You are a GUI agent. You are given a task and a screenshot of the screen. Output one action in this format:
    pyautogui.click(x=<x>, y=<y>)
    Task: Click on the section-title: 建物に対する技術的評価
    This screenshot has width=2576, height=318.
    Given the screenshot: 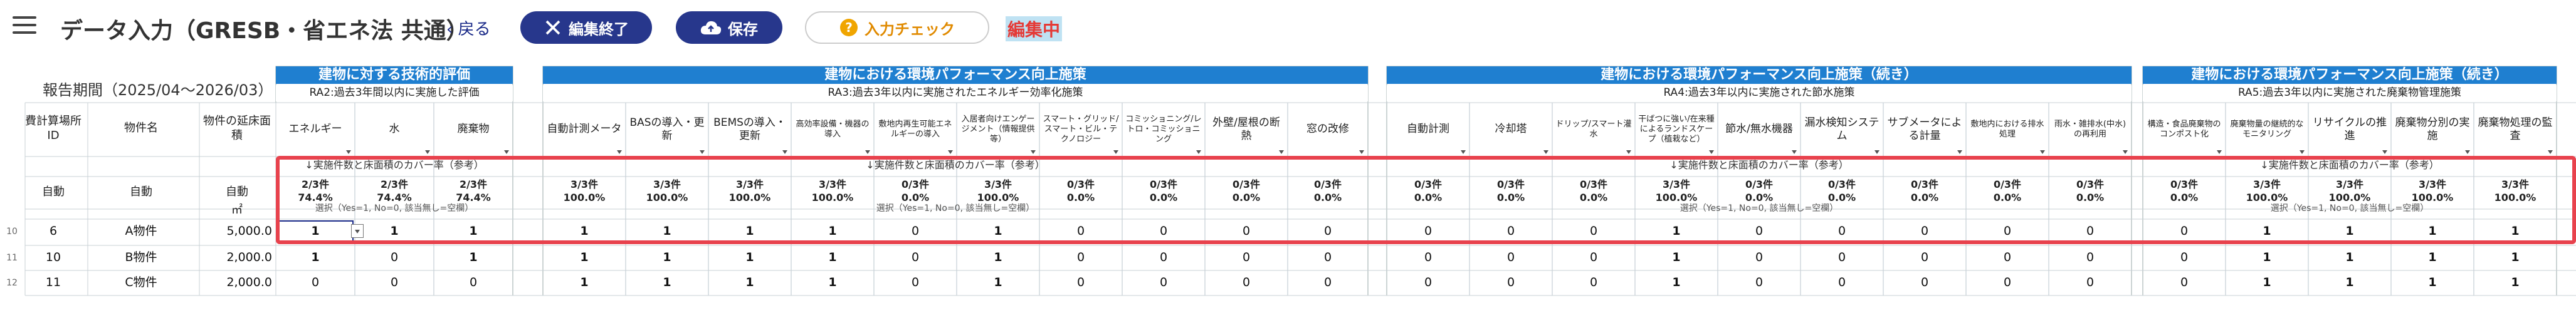 What is the action you would take?
    pyautogui.click(x=395, y=75)
    